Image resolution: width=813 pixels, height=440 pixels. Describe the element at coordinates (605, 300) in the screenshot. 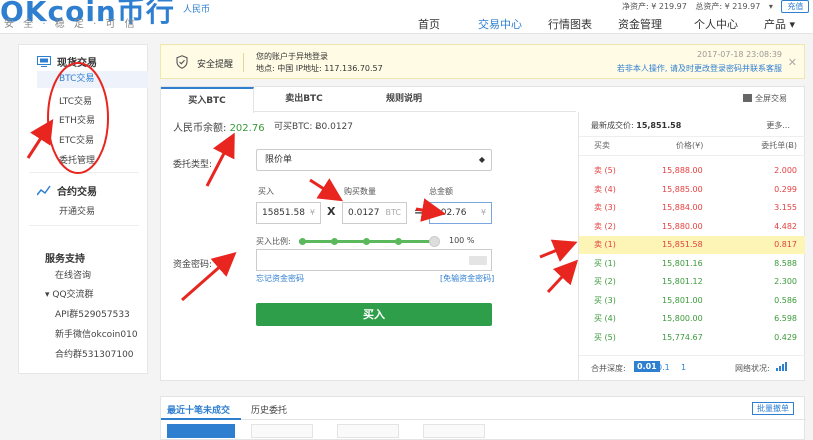

I see `row-side: 买 (3)` at that location.